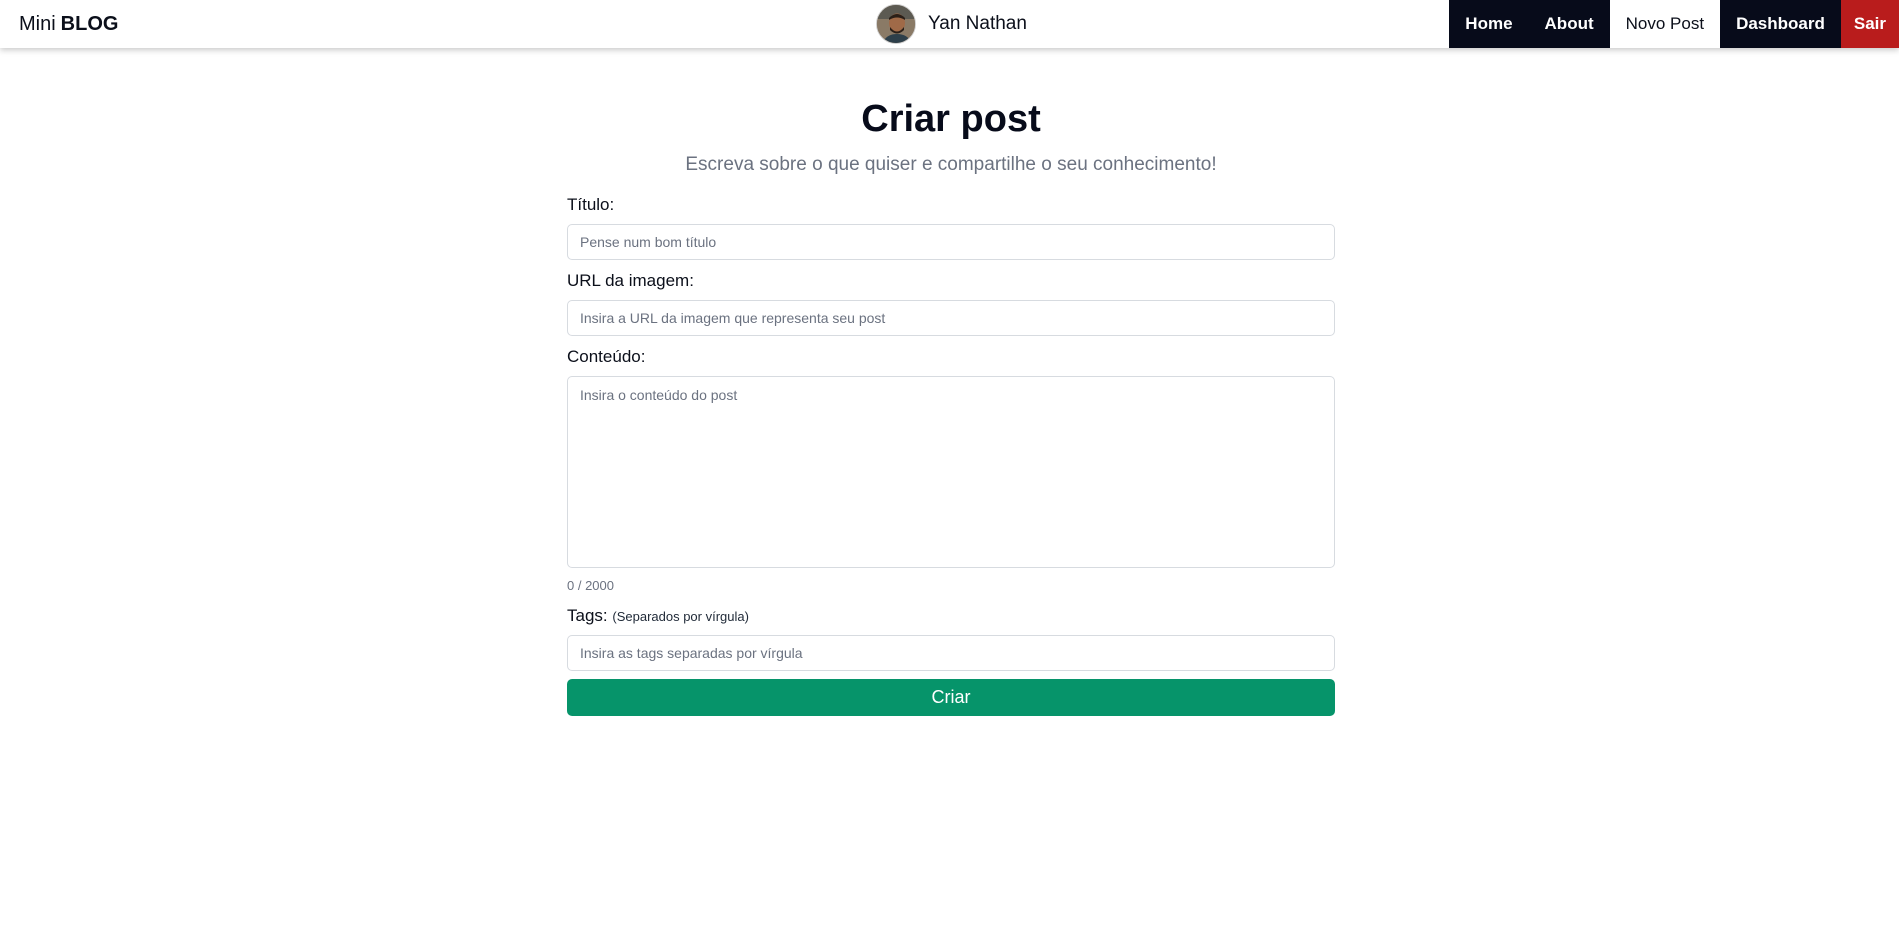 The image size is (1899, 937). What do you see at coordinates (606, 356) in the screenshot?
I see `content-label: Conteúdo:` at bounding box center [606, 356].